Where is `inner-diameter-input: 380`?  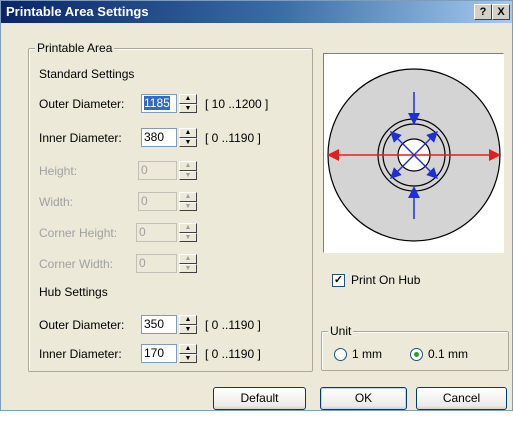 inner-diameter-input: 380 is located at coordinates (159, 137).